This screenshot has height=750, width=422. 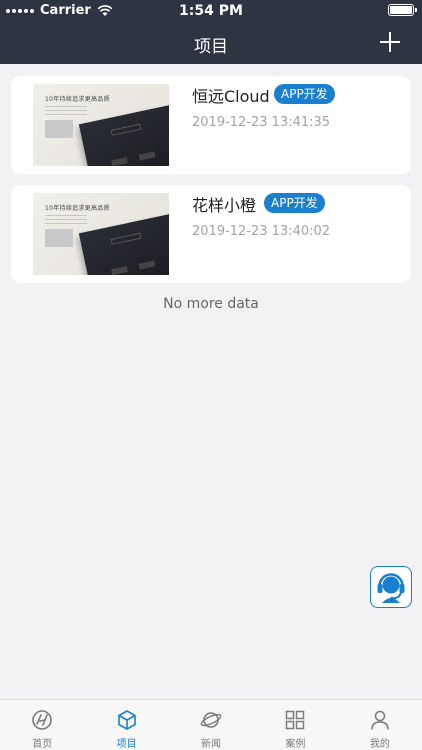 I want to click on status-bar: Carrier 1:54 PM, so click(x=211, y=11).